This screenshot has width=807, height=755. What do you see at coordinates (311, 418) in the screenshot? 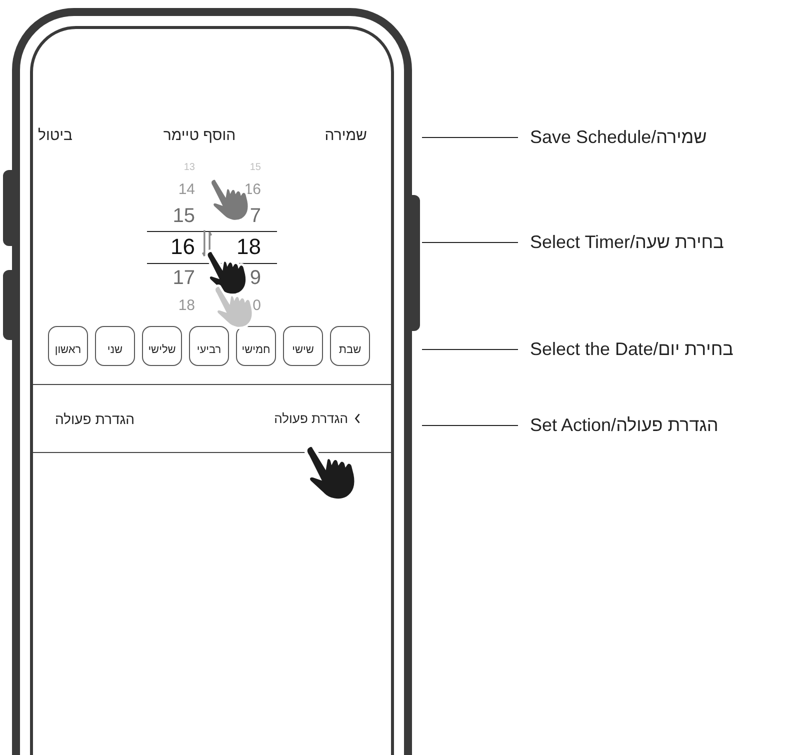
I see `action-value: הגדרת פעולה` at bounding box center [311, 418].